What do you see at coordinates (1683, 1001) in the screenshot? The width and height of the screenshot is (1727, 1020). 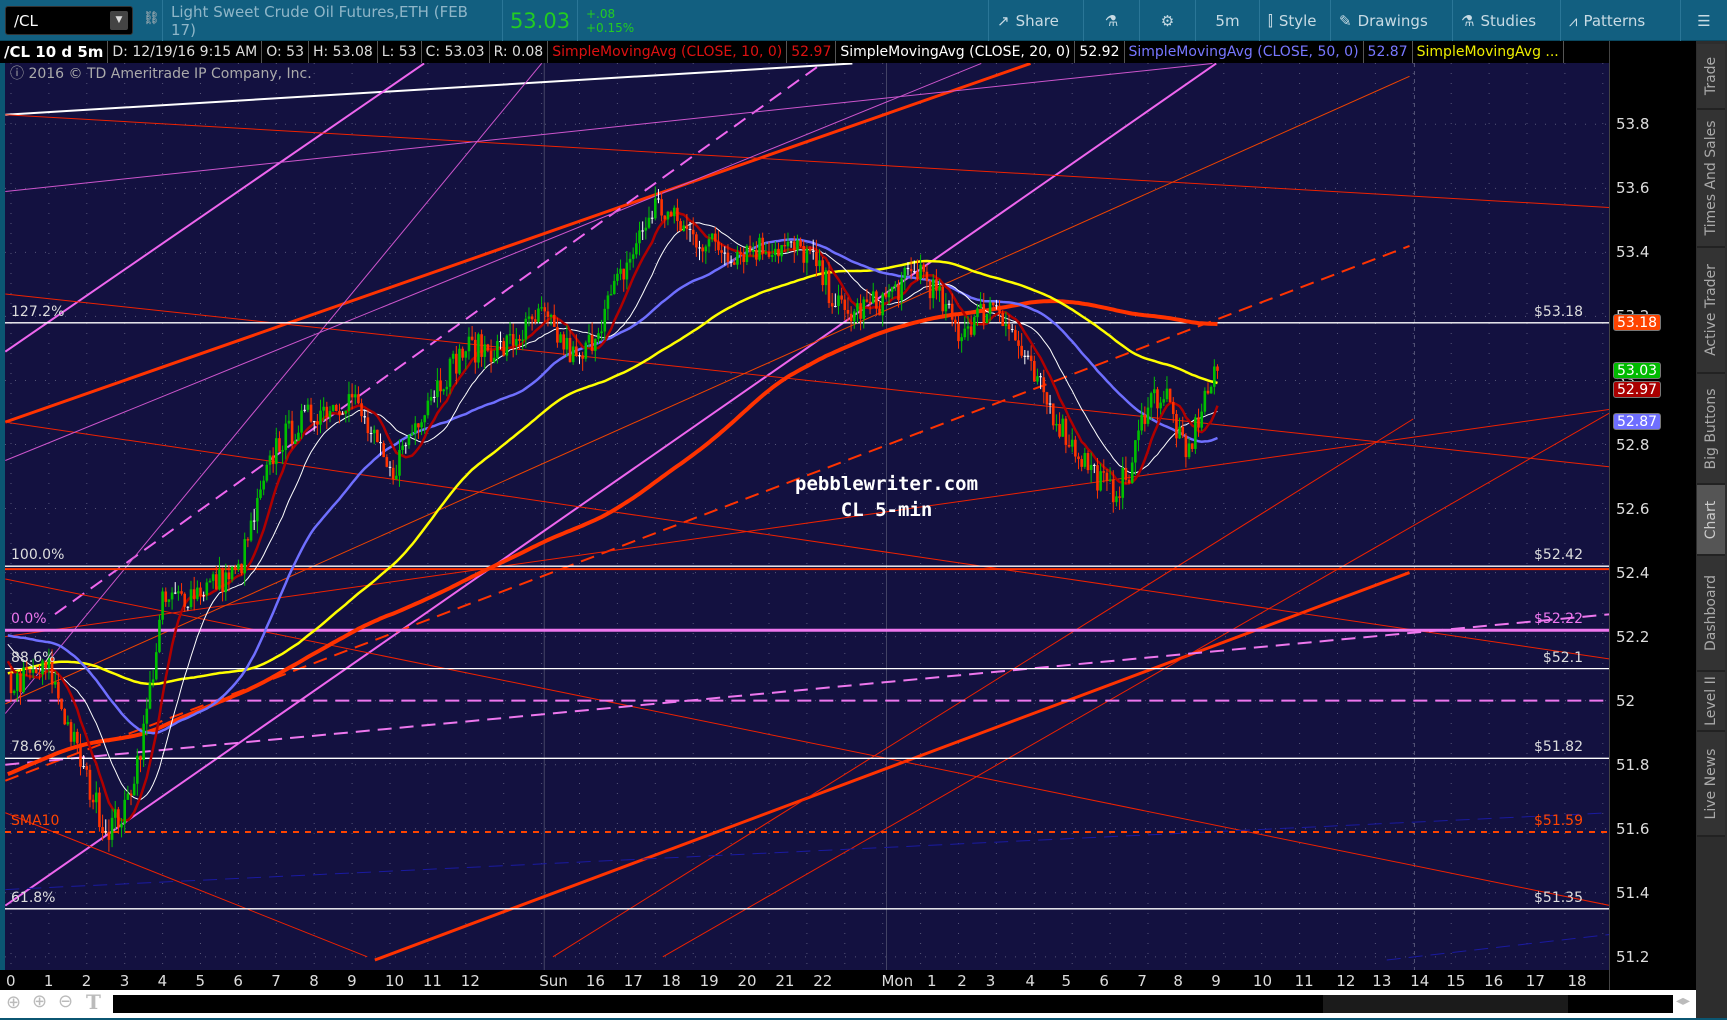 I see `resize-handle-icon: ◂▸` at bounding box center [1683, 1001].